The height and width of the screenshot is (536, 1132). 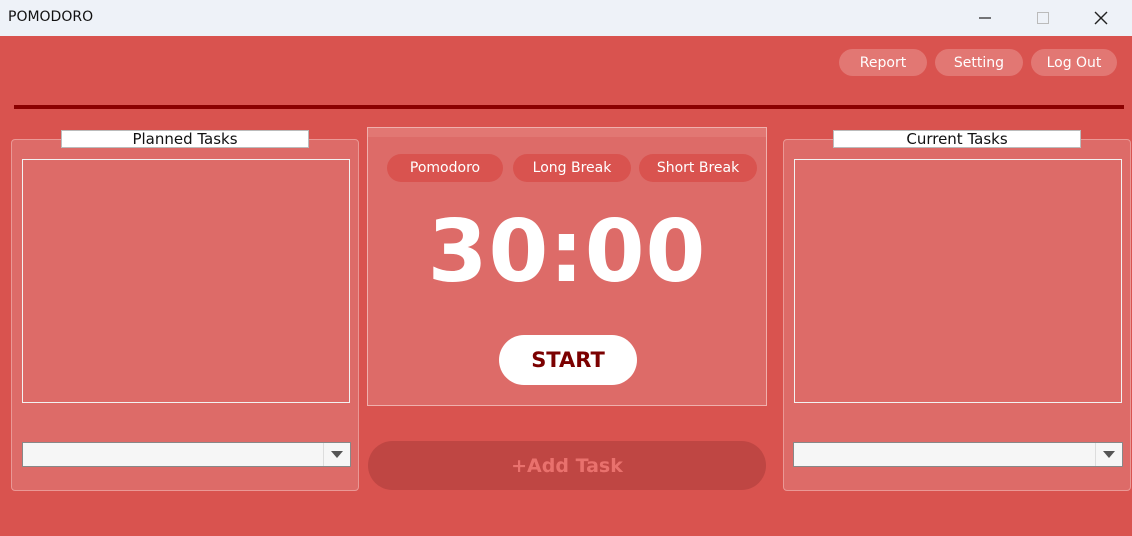 I want to click on close-icon, so click(x=1101, y=18).